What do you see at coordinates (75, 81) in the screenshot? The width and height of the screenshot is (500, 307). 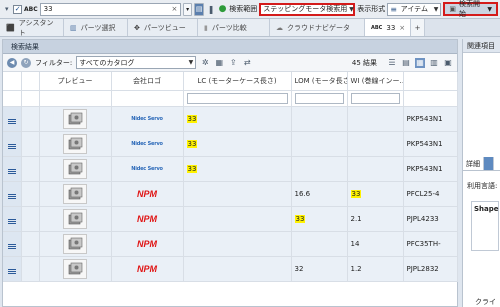 I see `column-header-preview: プレビュー` at bounding box center [75, 81].